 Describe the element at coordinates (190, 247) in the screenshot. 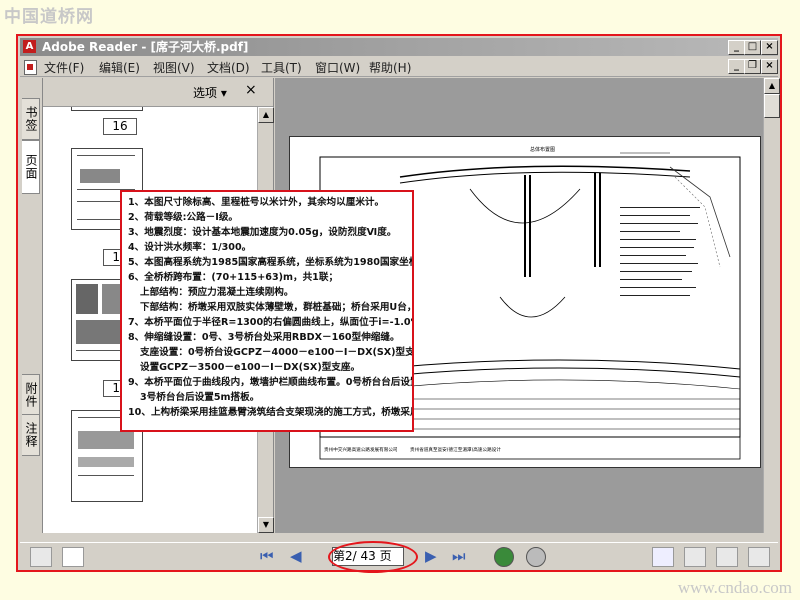

I see `note-line: 4、设计洪水频率：1/300。` at that location.